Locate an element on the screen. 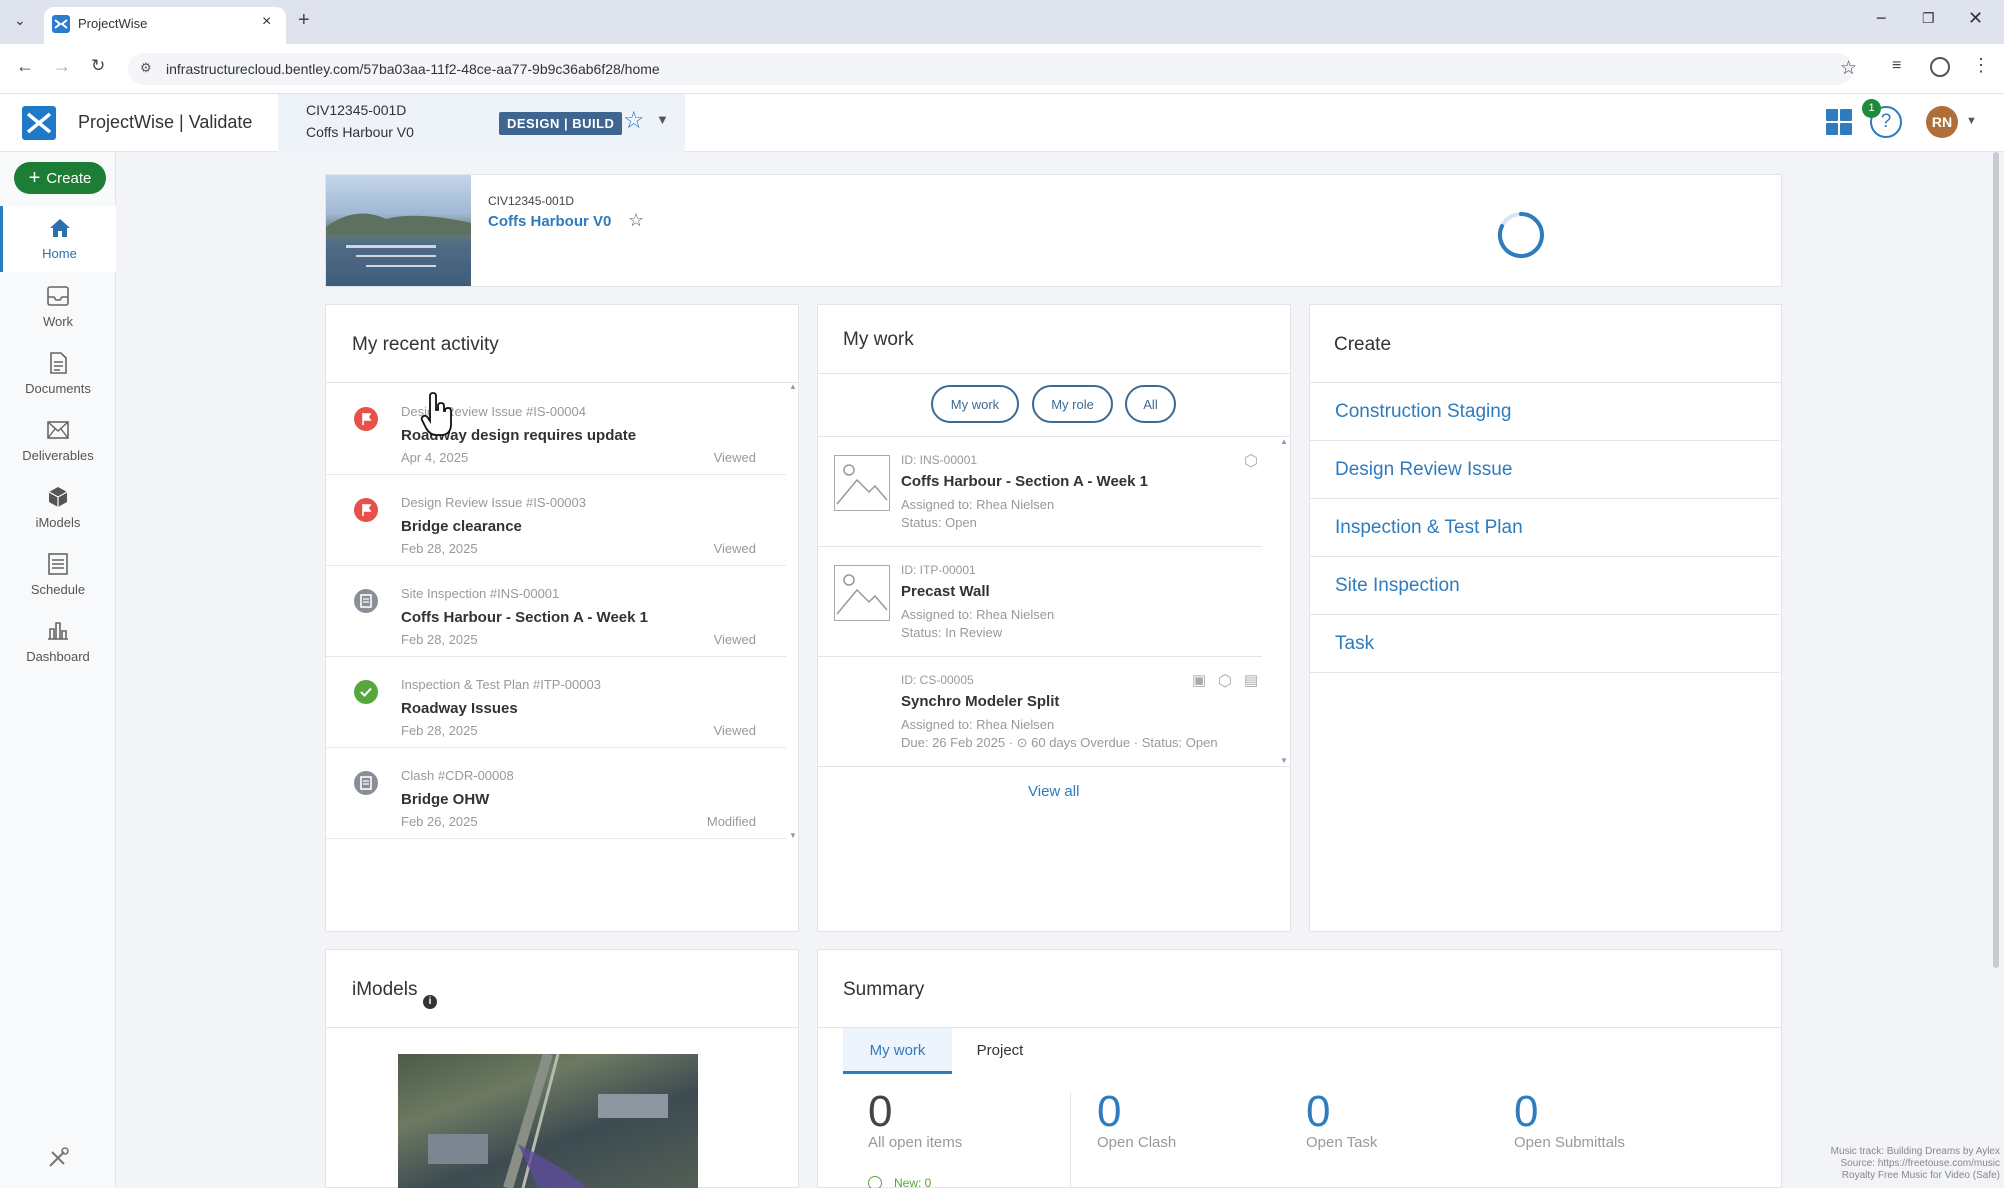 This screenshot has width=2004, height=1188. browser-tab-bar: ⌄ ProjectWise × + − ❐ ✕ is located at coordinates (1002, 22).